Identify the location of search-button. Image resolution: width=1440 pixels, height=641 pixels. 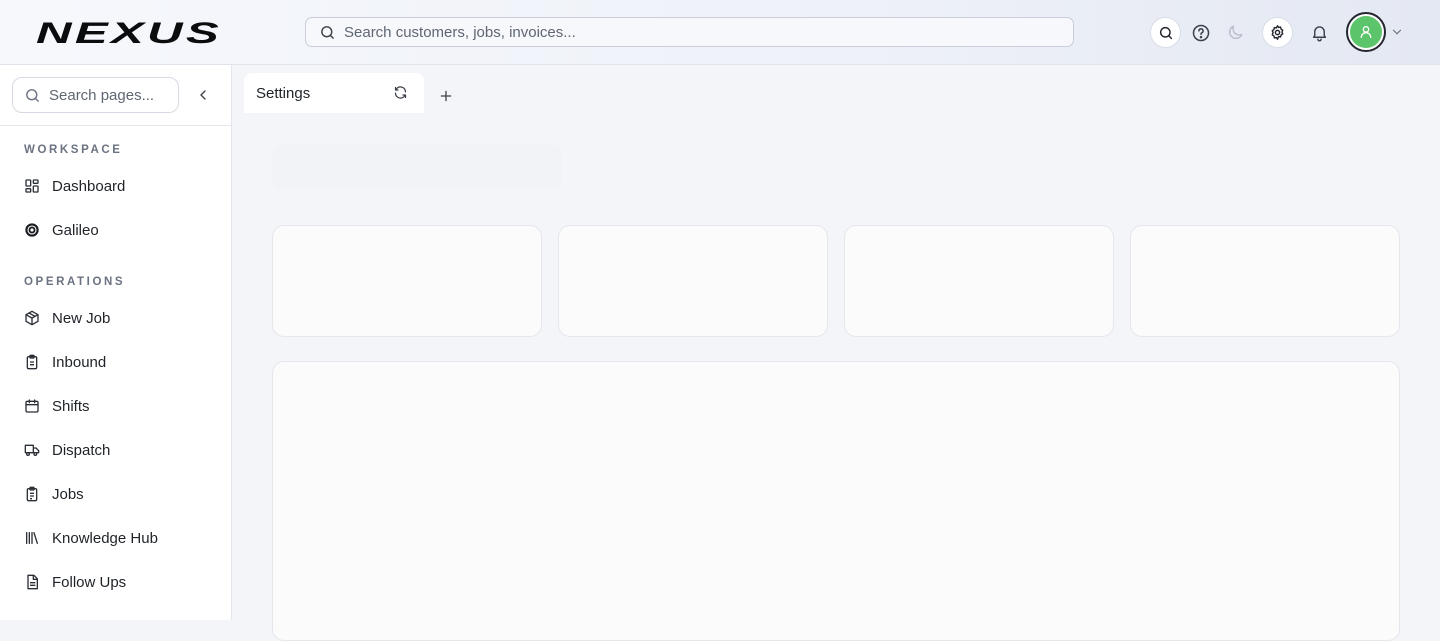
(1165, 32).